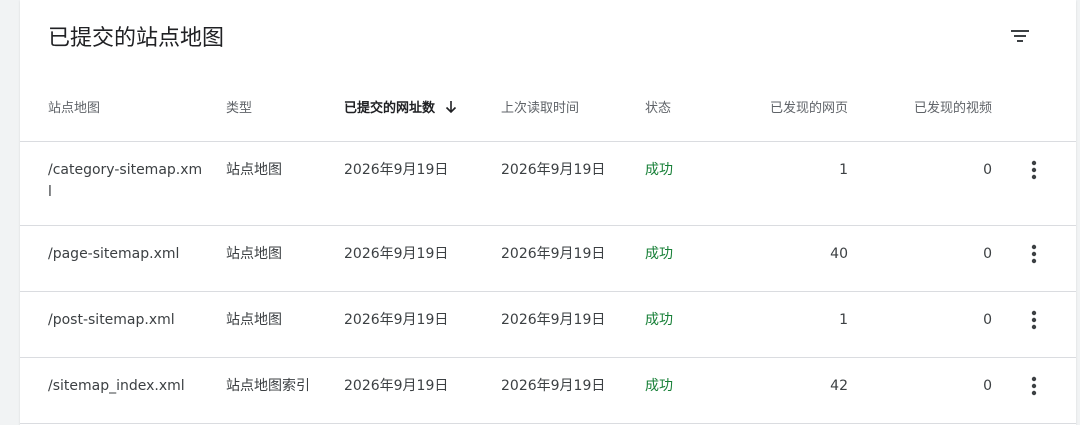  What do you see at coordinates (809, 109) in the screenshot?
I see `column-header-discovered-pages: 已发现的网页` at bounding box center [809, 109].